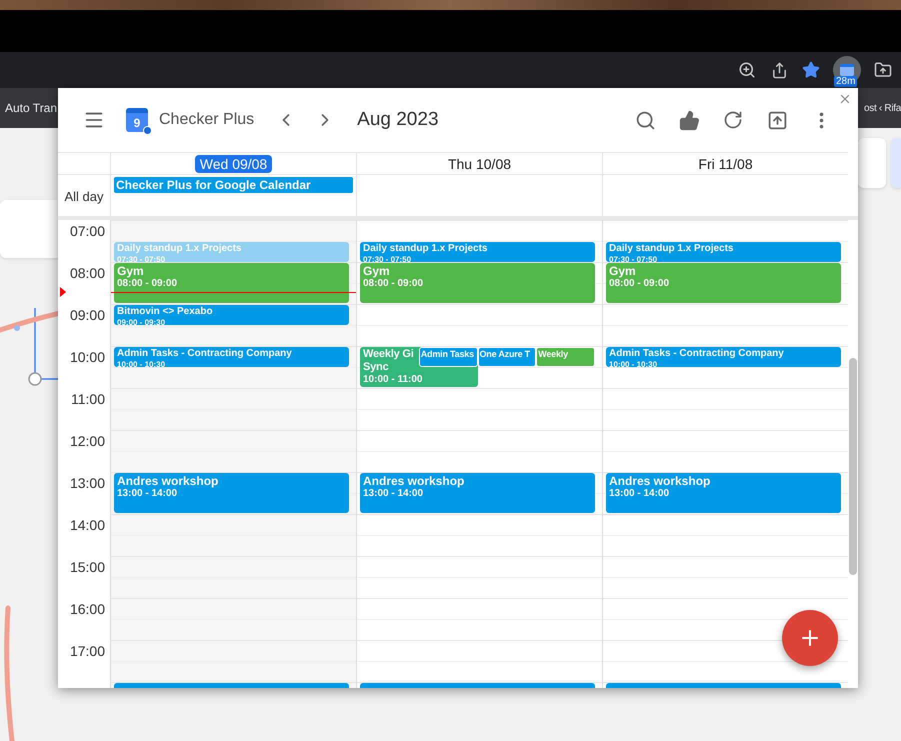  What do you see at coordinates (87, 651) in the screenshot?
I see `hour-label: 17:00` at bounding box center [87, 651].